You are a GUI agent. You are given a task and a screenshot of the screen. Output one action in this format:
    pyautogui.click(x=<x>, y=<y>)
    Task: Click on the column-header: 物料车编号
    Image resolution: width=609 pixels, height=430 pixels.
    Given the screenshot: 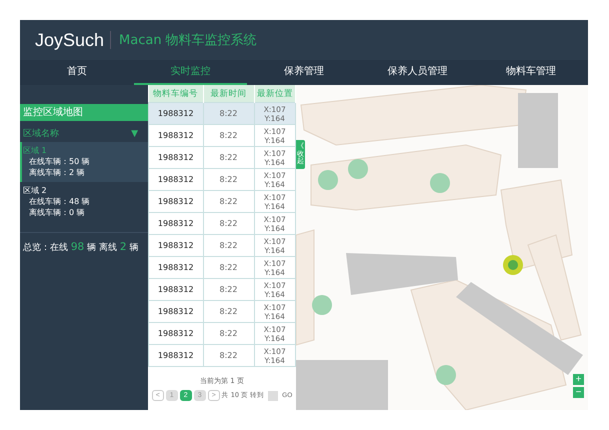 What is the action you would take?
    pyautogui.click(x=175, y=93)
    